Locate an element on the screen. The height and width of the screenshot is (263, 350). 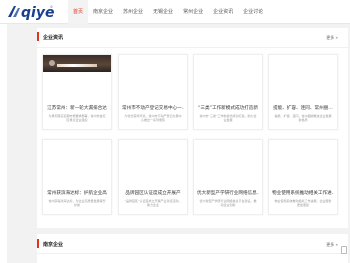
nanjing-panel: 南京企业 更多 » is located at coordinates (192, 248).